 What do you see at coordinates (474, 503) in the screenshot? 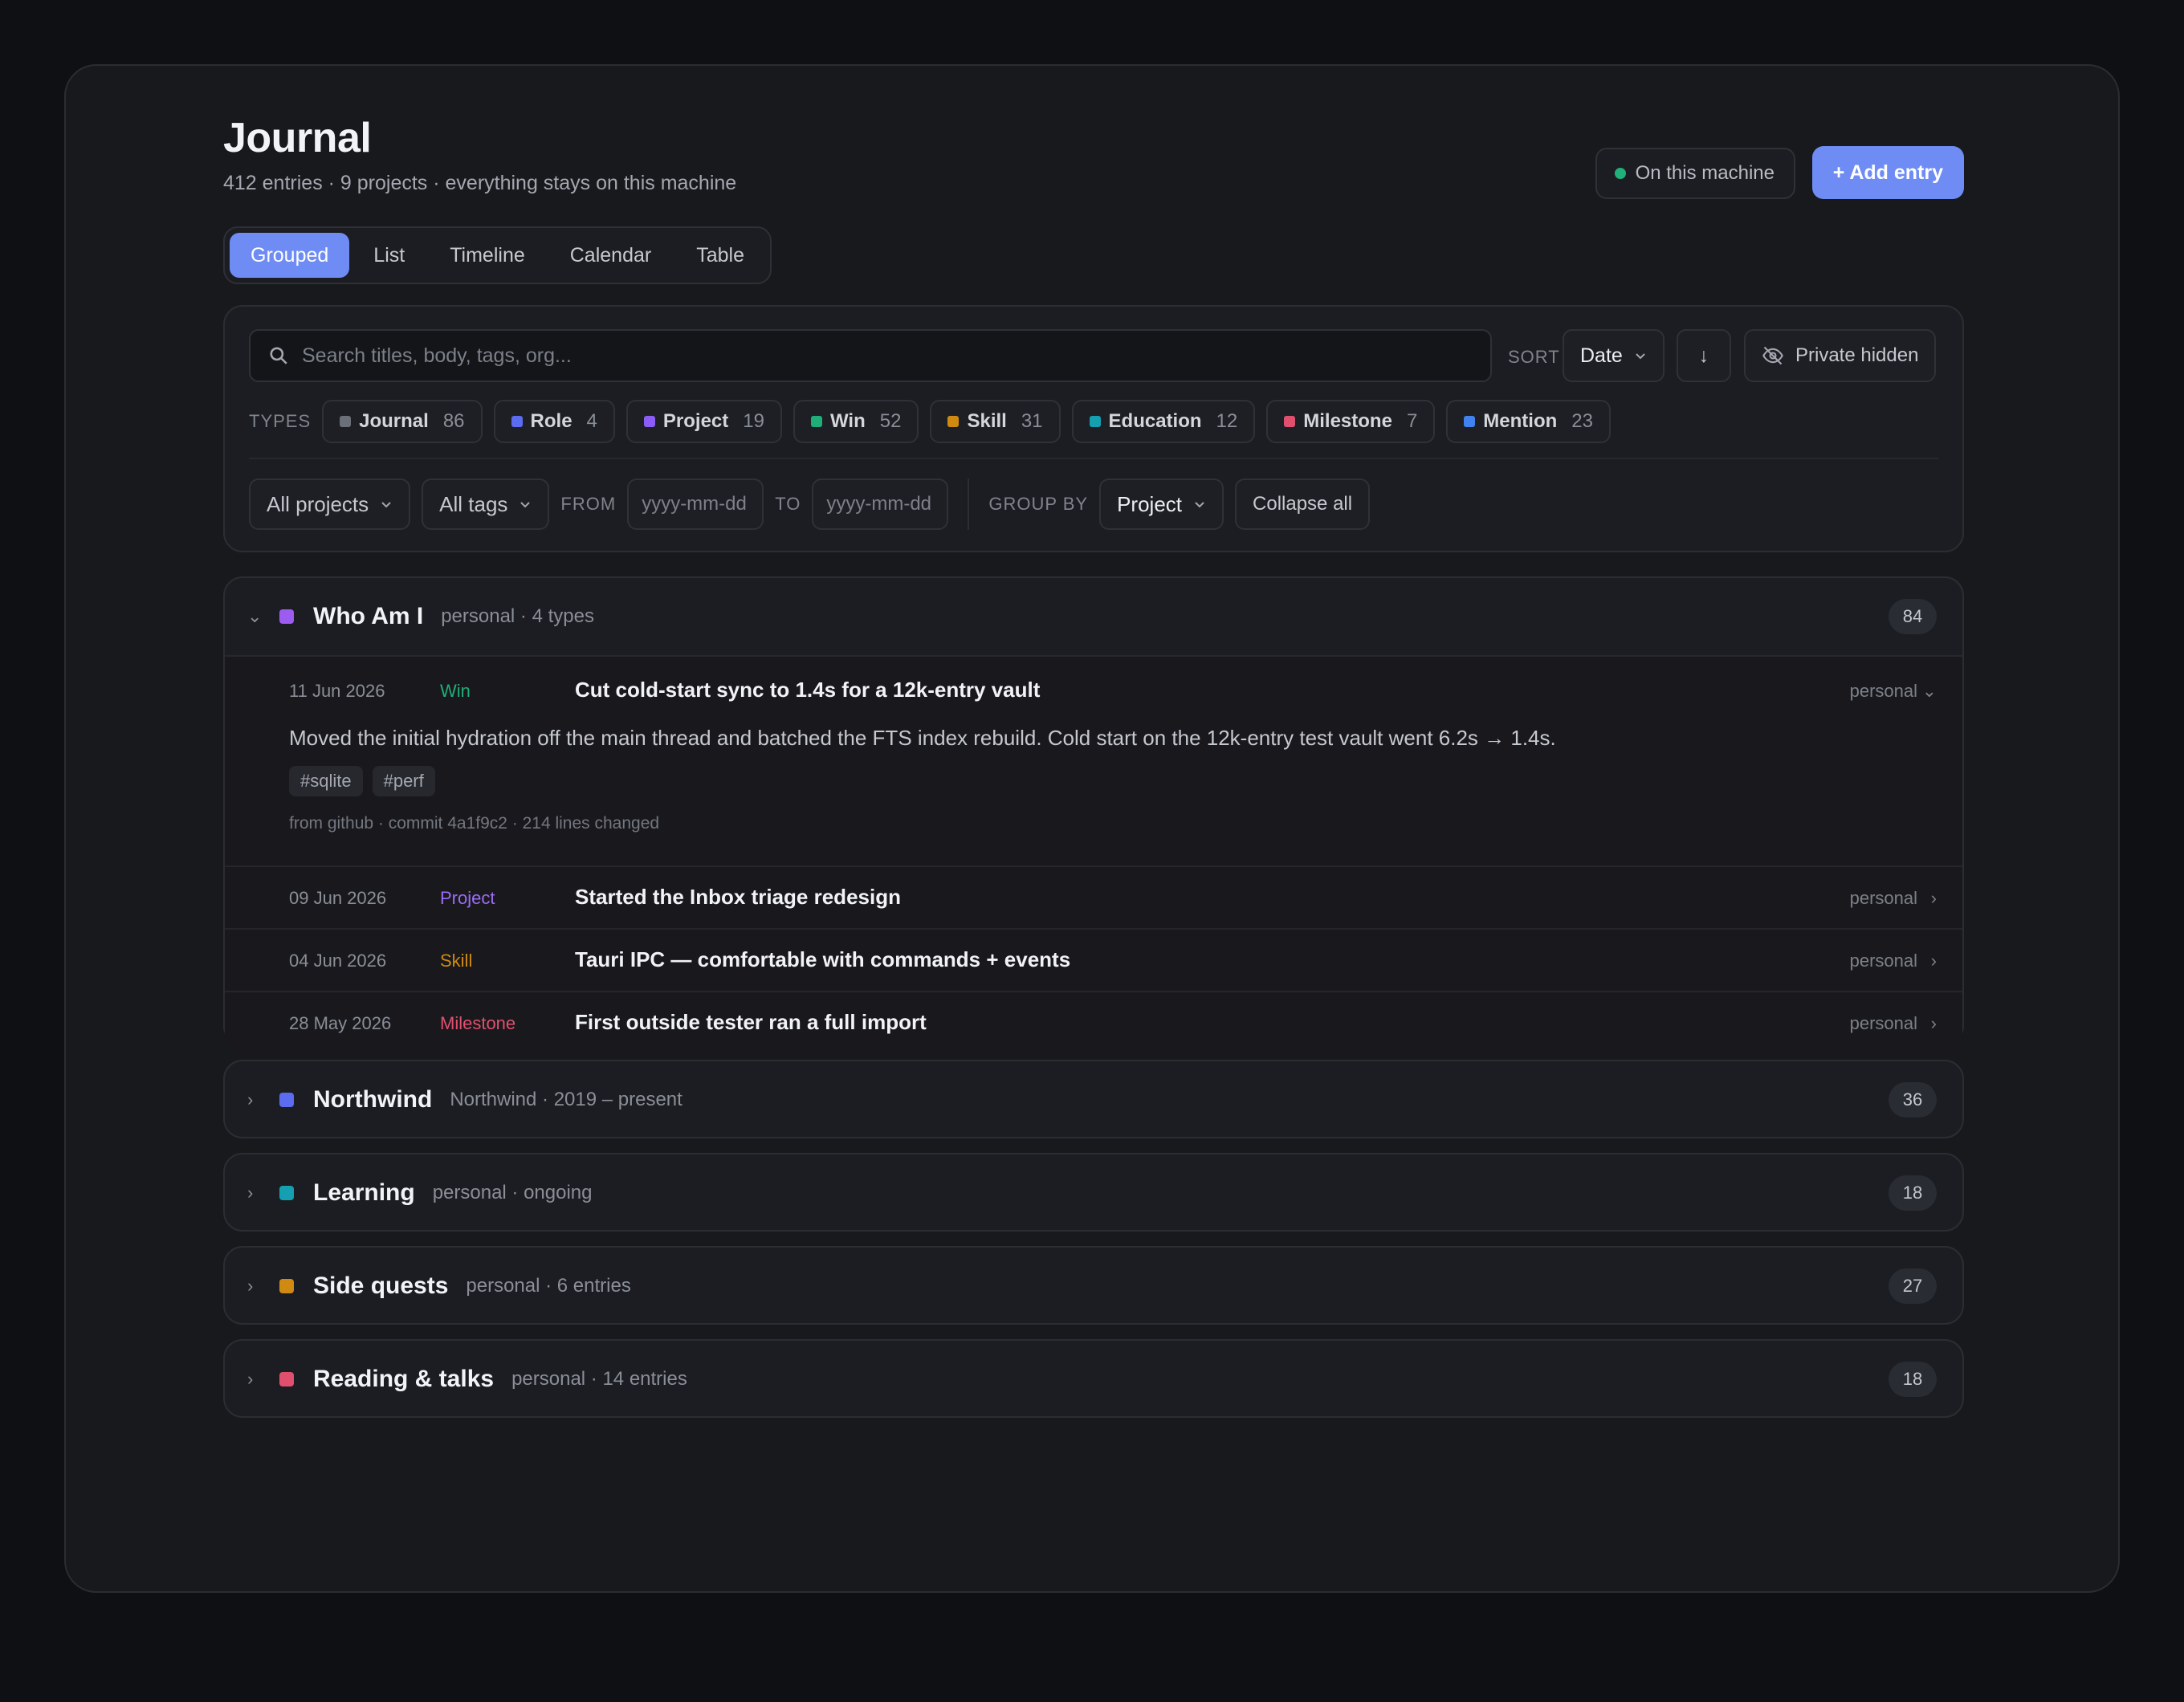
I see `tags-value: All tags` at bounding box center [474, 503].